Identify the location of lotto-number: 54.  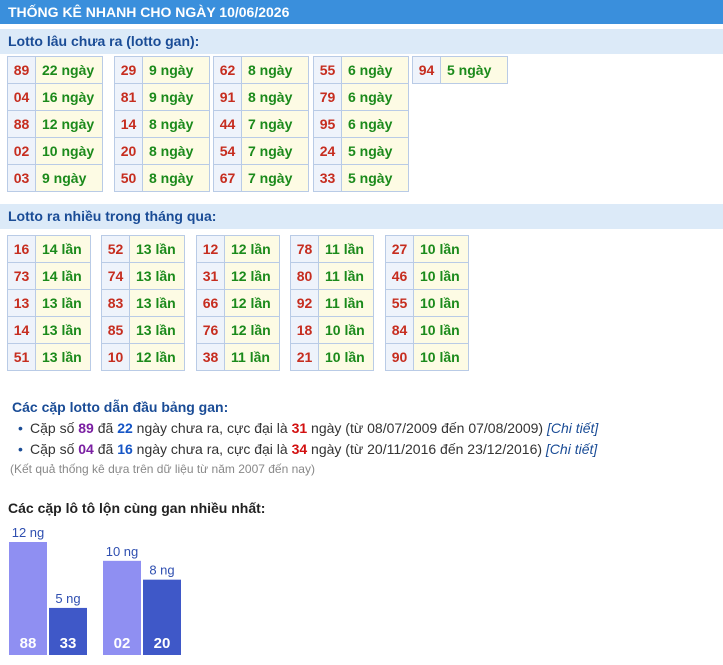
(227, 151).